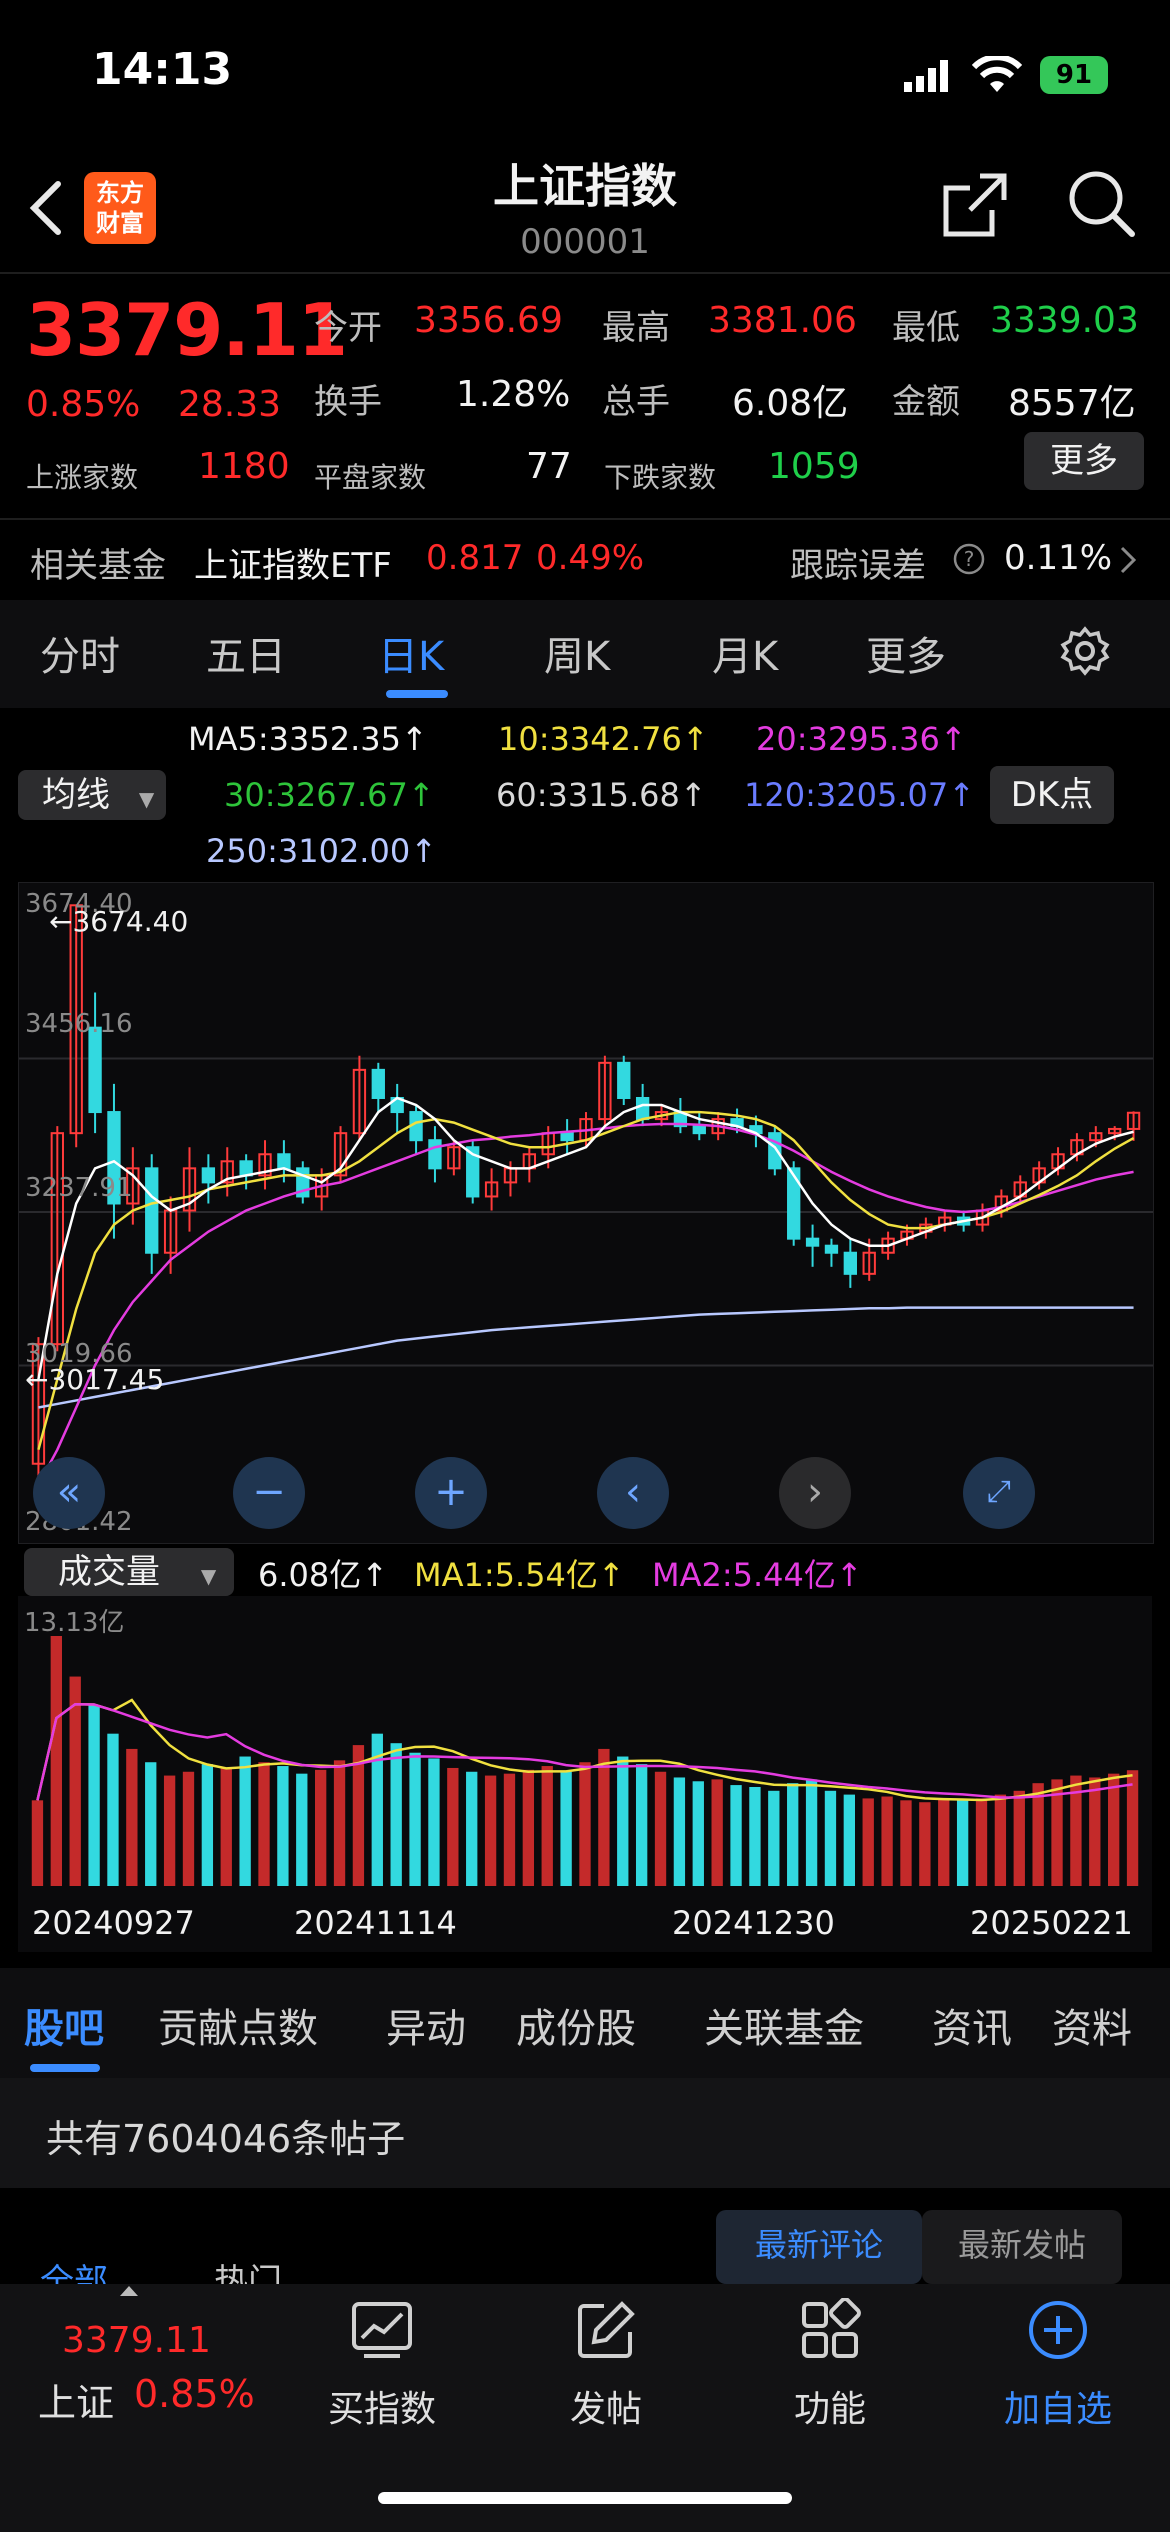 Image resolution: width=1170 pixels, height=2532 pixels. What do you see at coordinates (348, 328) in the screenshot?
I see `open-label: 今开` at bounding box center [348, 328].